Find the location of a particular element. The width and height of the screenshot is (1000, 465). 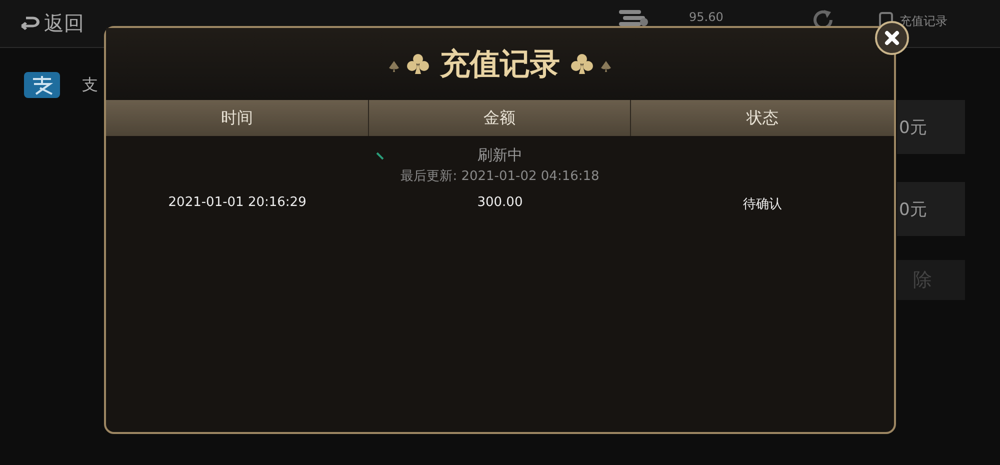

payment-logo-icon is located at coordinates (42, 85).